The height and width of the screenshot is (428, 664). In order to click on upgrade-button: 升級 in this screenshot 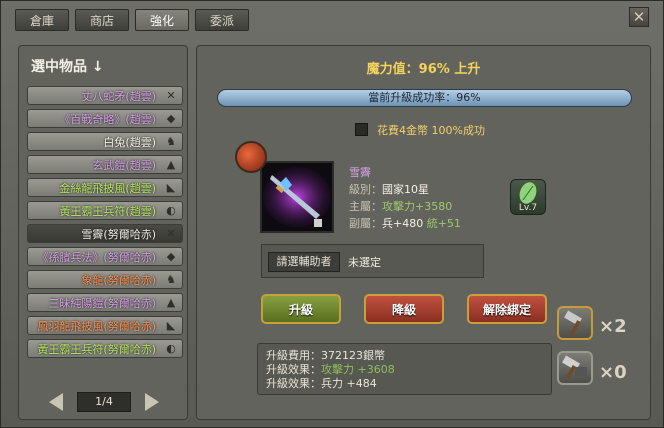, I will do `click(301, 309)`.